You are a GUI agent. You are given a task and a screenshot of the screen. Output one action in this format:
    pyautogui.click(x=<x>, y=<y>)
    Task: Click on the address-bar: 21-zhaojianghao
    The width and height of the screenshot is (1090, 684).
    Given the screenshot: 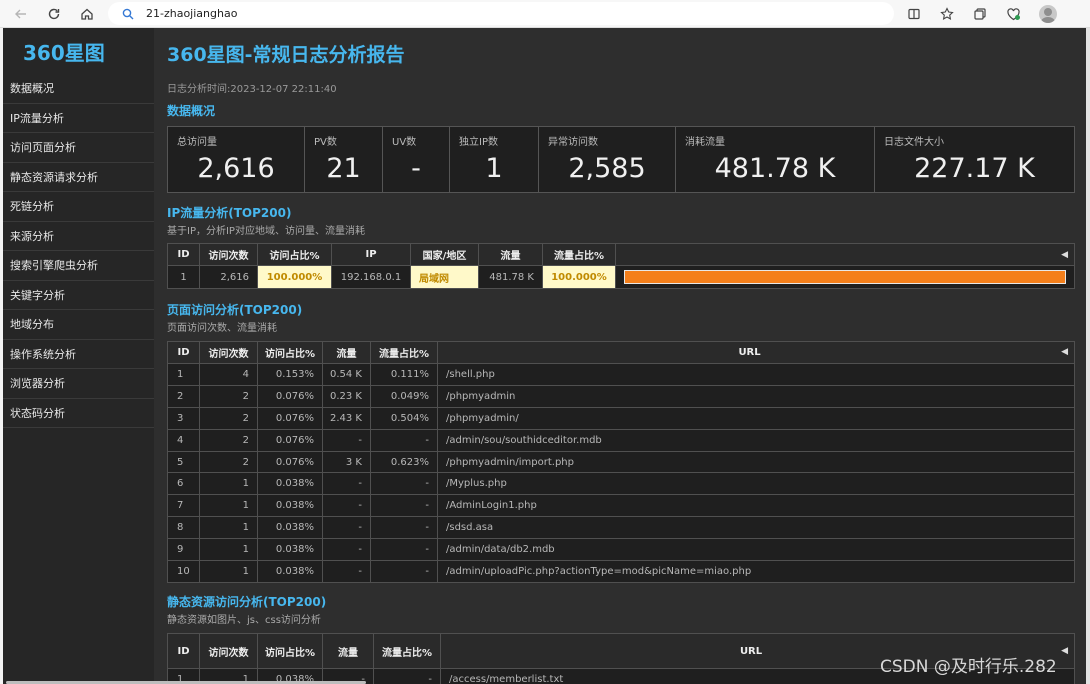 What is the action you would take?
    pyautogui.click(x=501, y=13)
    